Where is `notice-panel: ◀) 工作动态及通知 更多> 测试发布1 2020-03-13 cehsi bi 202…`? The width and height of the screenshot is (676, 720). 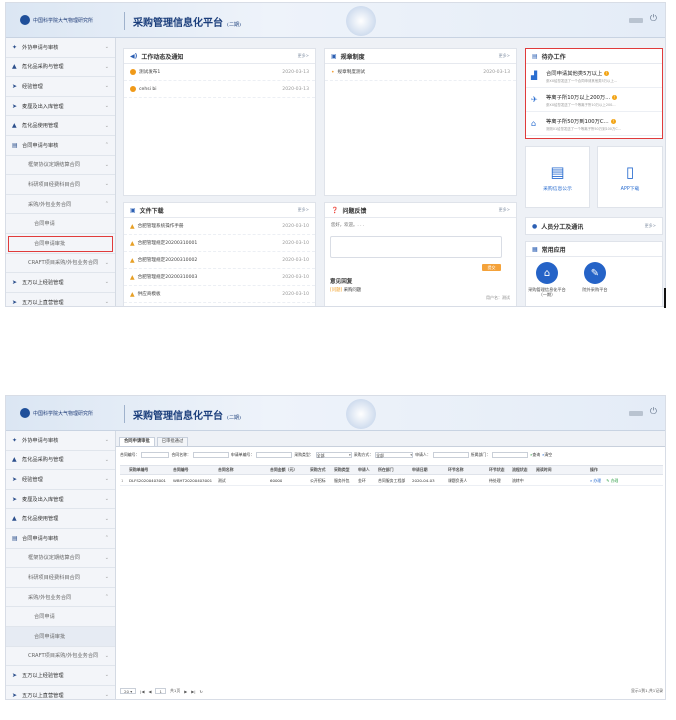 notice-panel: ◀) 工作动态及通知 更多> 测试发布1 2020-03-13 cehsi bi 202… is located at coordinates (219, 122).